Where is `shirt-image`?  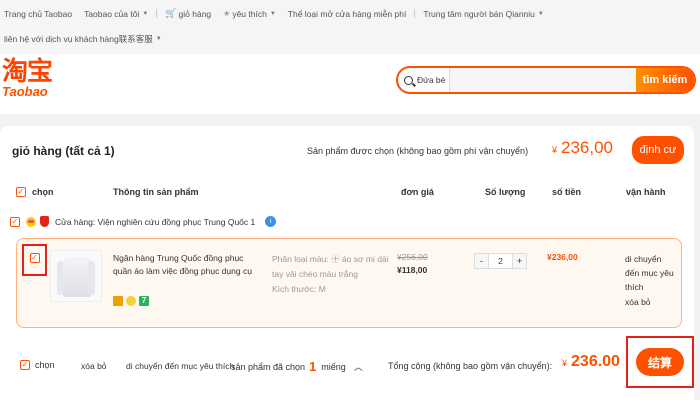
shirt-image is located at coordinates (77, 277).